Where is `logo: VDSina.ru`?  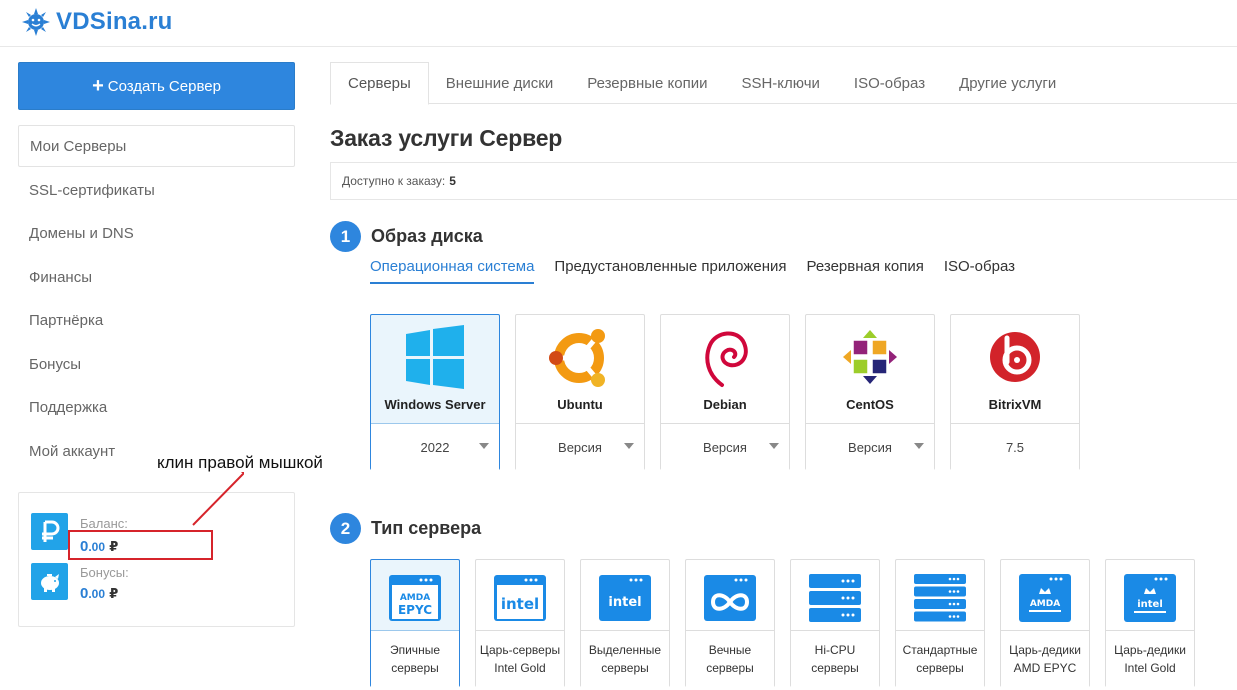
logo: VDSina.ru is located at coordinates (97, 22).